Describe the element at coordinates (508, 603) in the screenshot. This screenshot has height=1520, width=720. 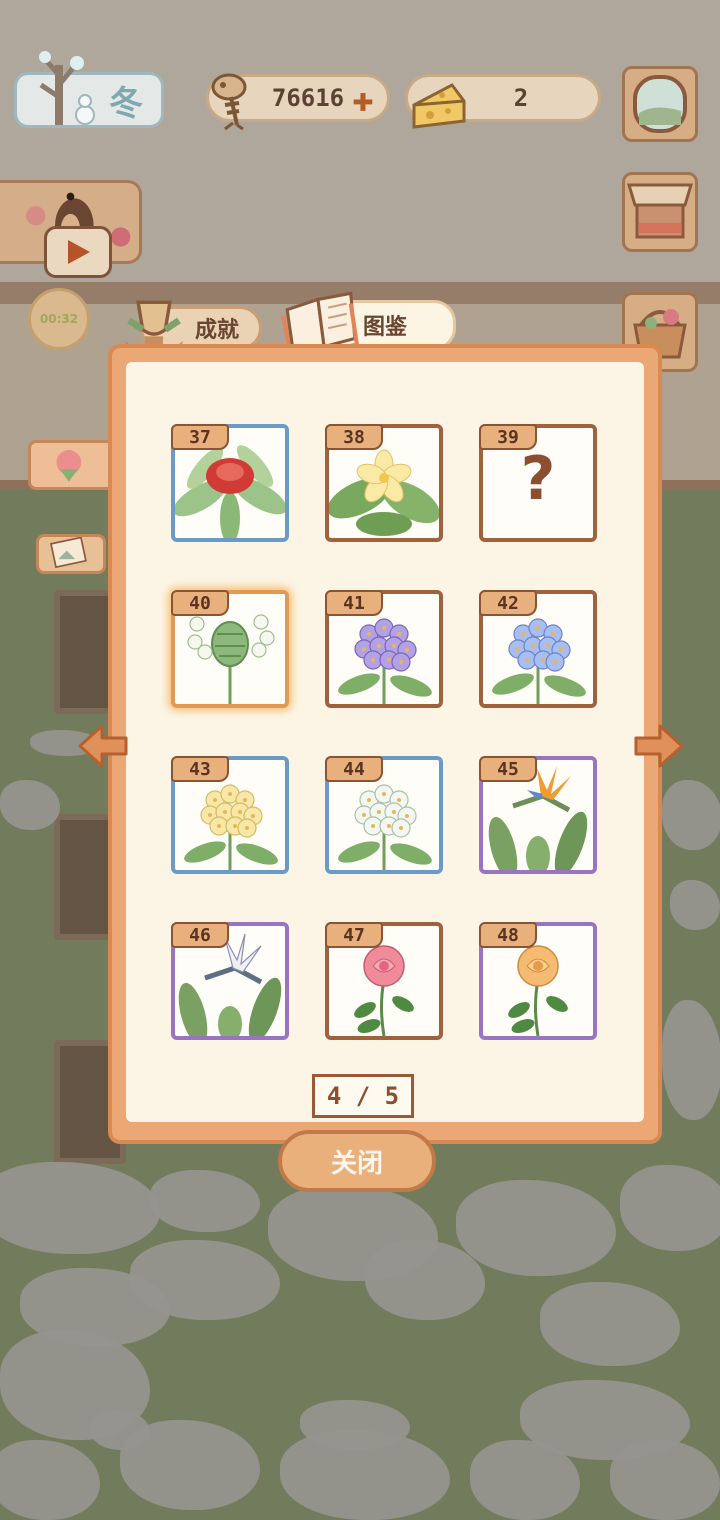
I see `flower-card-number: 42` at that location.